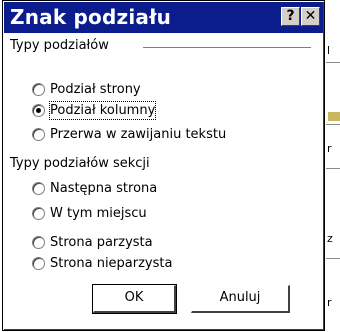  I want to click on doc-text-fragment: l, so click(329, 50).